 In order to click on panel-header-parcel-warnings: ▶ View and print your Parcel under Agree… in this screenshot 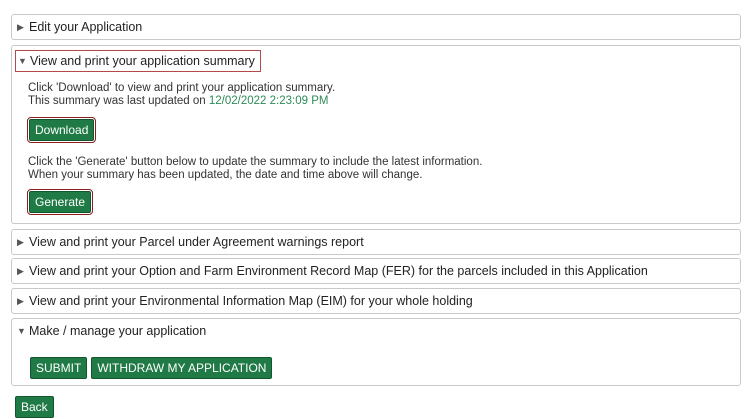, I will do `click(376, 242)`.